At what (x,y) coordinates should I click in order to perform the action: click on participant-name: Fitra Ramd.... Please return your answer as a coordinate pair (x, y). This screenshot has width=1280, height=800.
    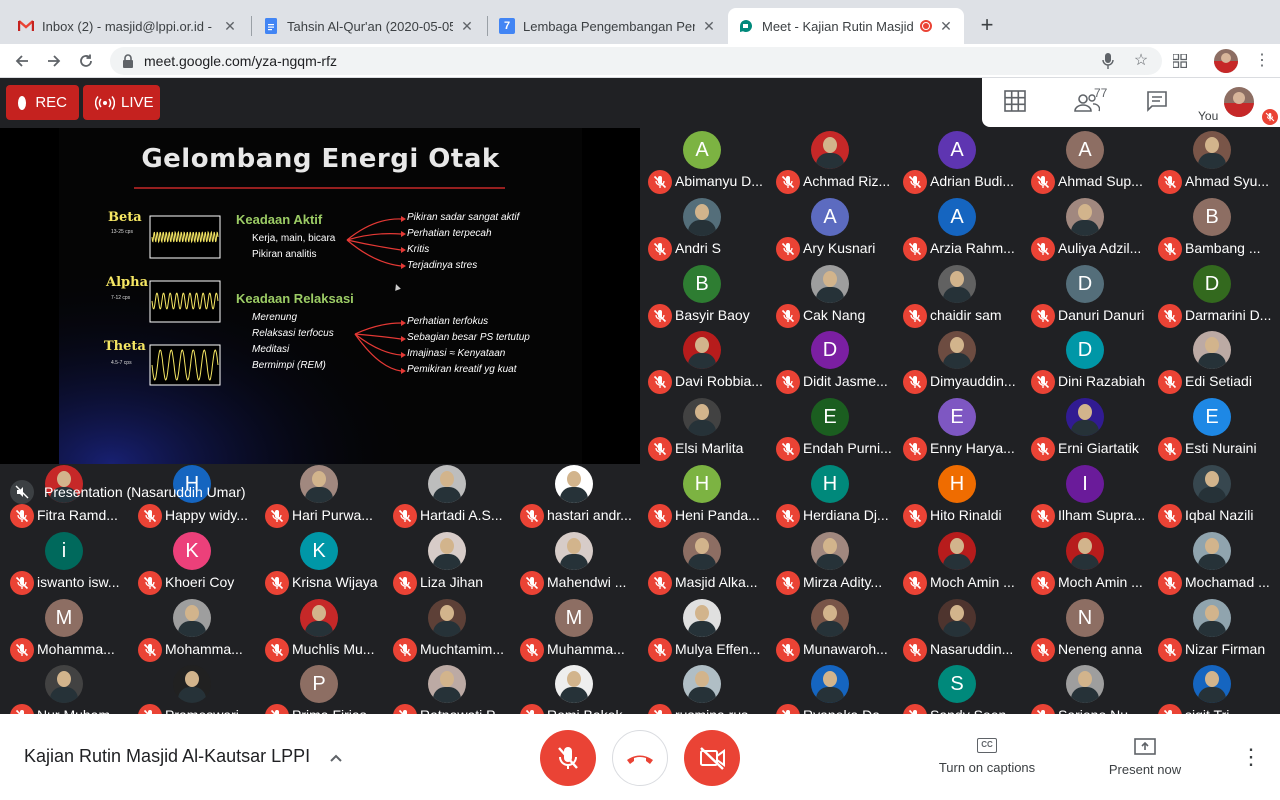
    Looking at the image, I should click on (77, 515).